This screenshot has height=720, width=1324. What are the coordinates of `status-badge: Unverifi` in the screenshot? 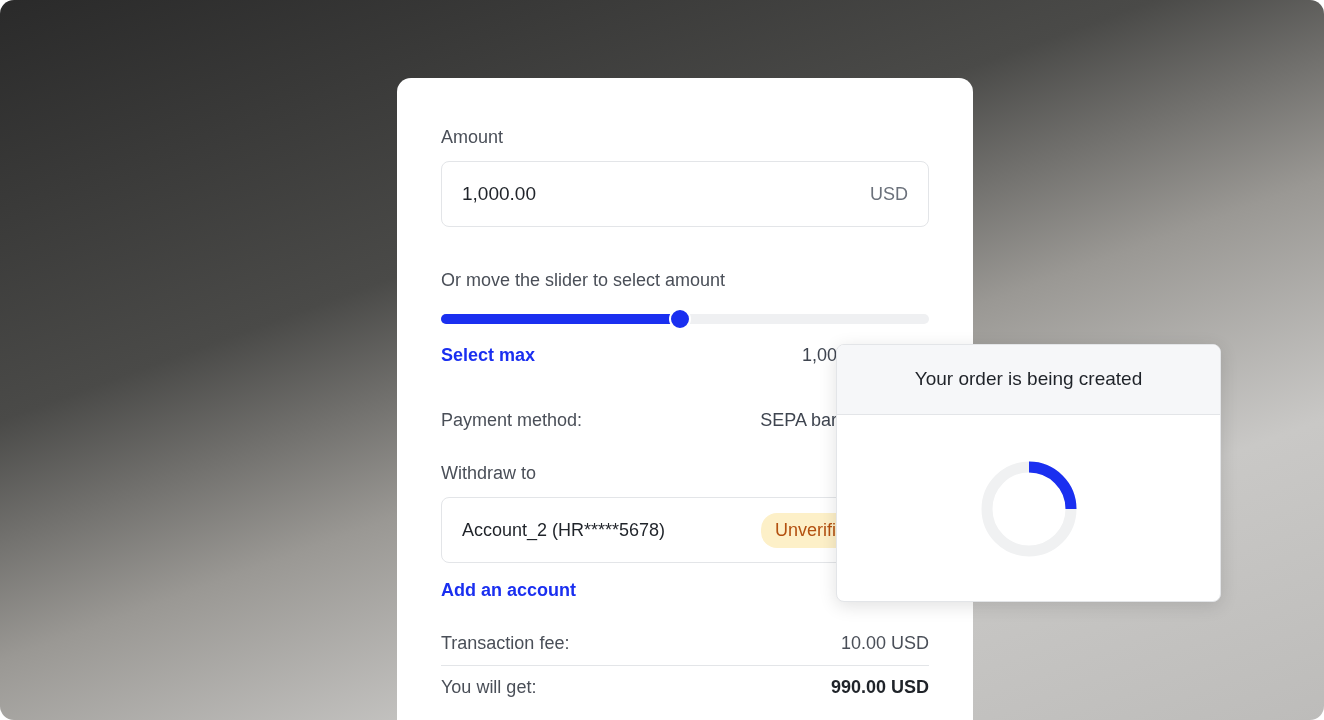 It's located at (798, 530).